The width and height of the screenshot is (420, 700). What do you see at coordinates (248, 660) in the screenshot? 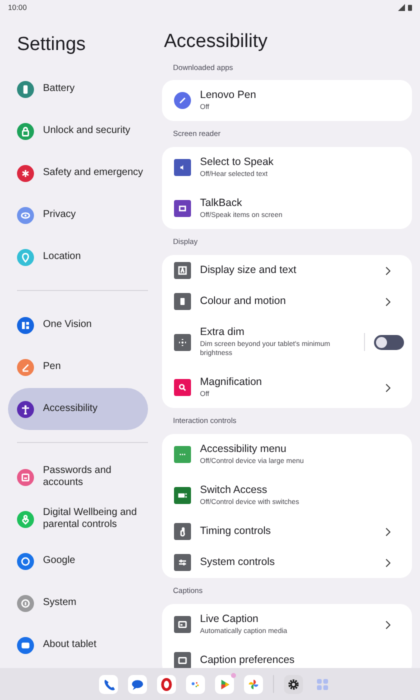
I see `setting-title: Caption preferences` at bounding box center [248, 660].